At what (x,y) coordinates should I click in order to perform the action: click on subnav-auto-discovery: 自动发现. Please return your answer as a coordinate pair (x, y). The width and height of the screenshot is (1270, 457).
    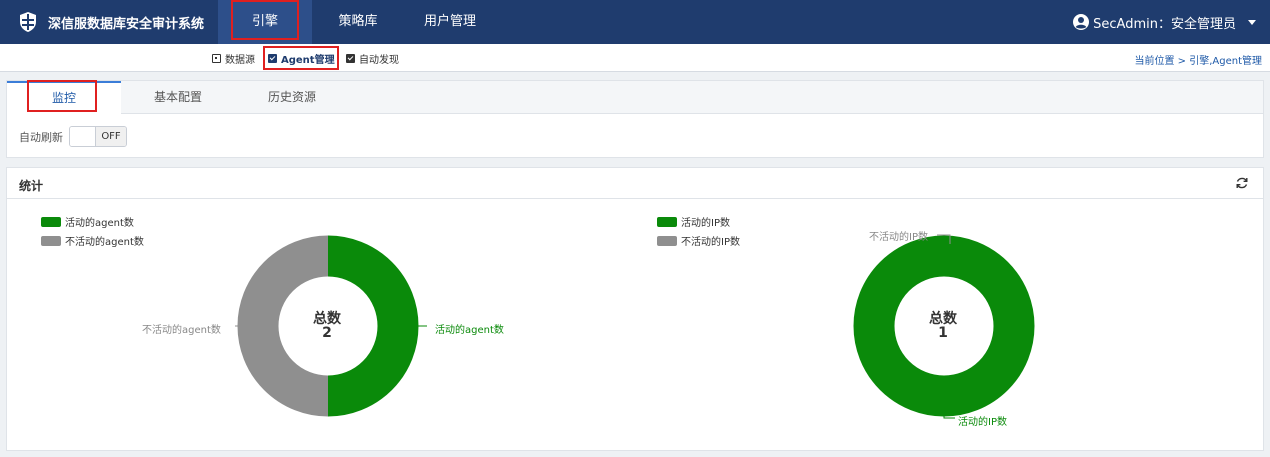
    Looking at the image, I should click on (372, 58).